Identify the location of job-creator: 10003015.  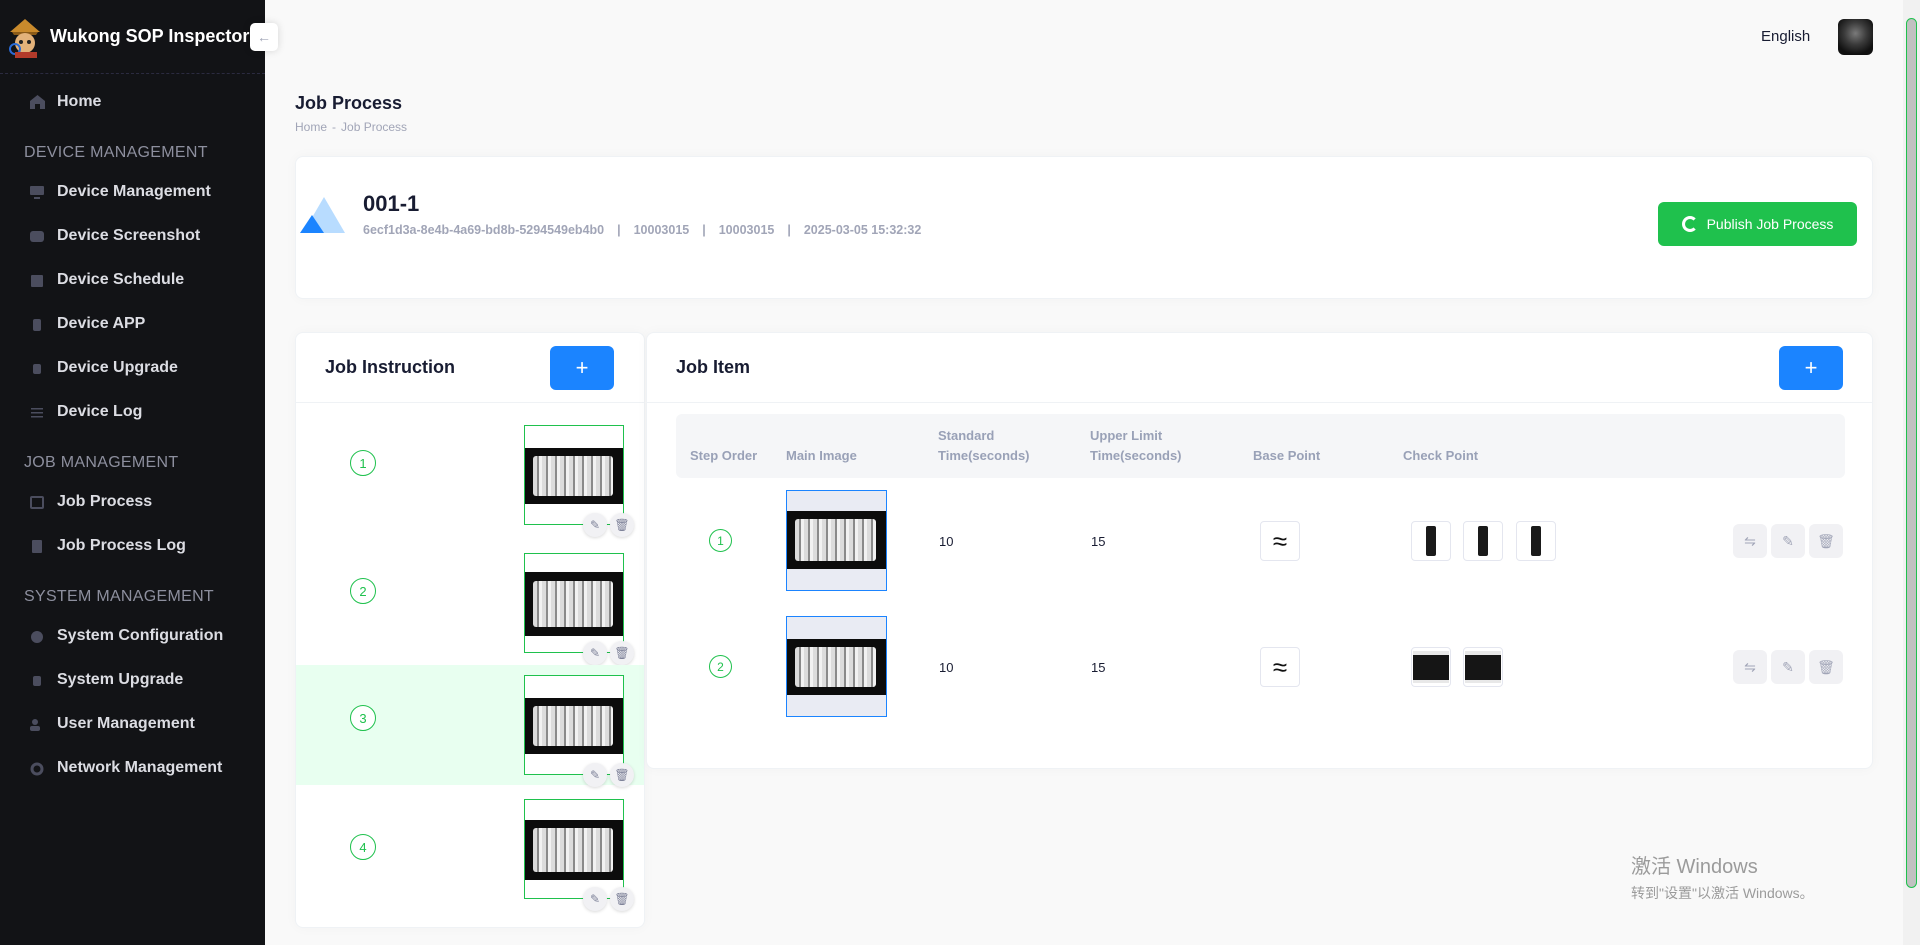
(746, 230).